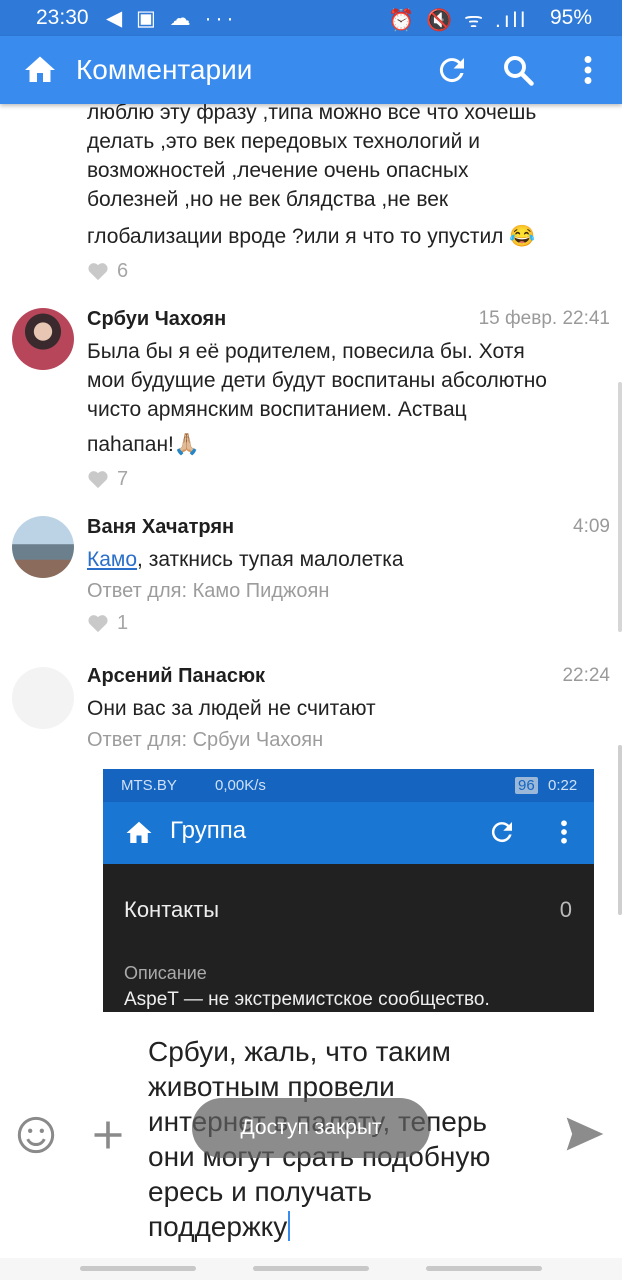  What do you see at coordinates (348, 527) in the screenshot?
I see `comment-author: Ваня Хачатрян` at bounding box center [348, 527].